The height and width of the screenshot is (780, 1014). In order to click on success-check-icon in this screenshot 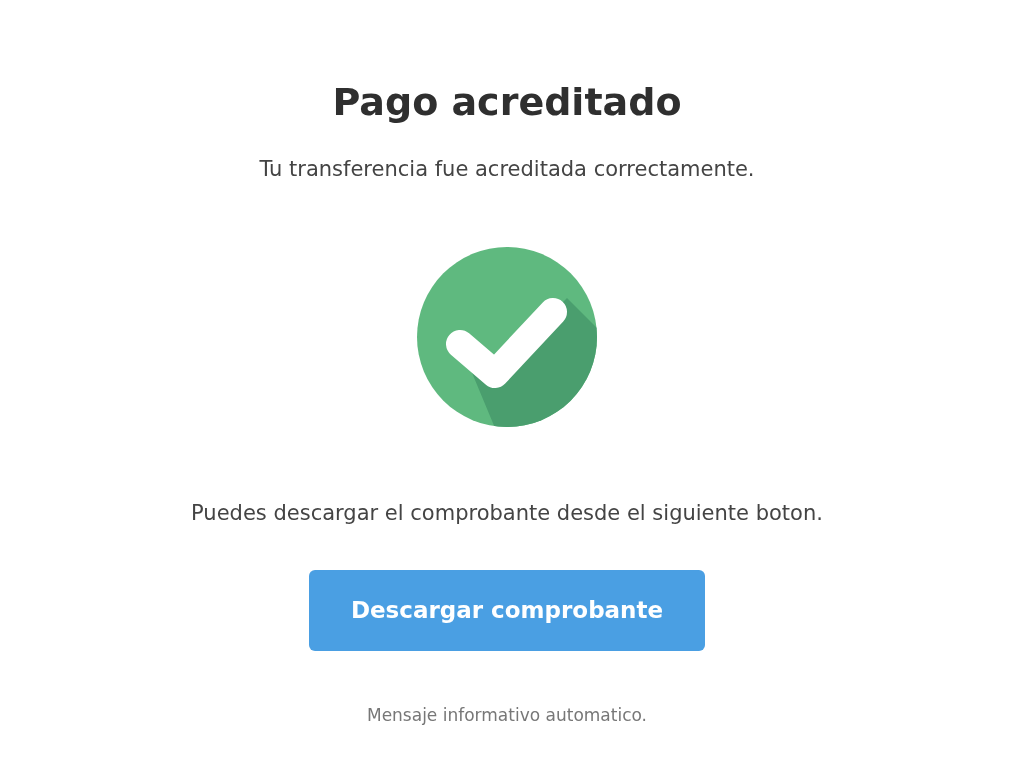, I will do `click(507, 337)`.